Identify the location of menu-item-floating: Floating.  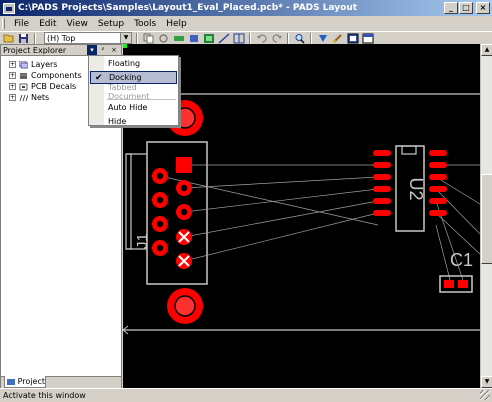
(133, 63).